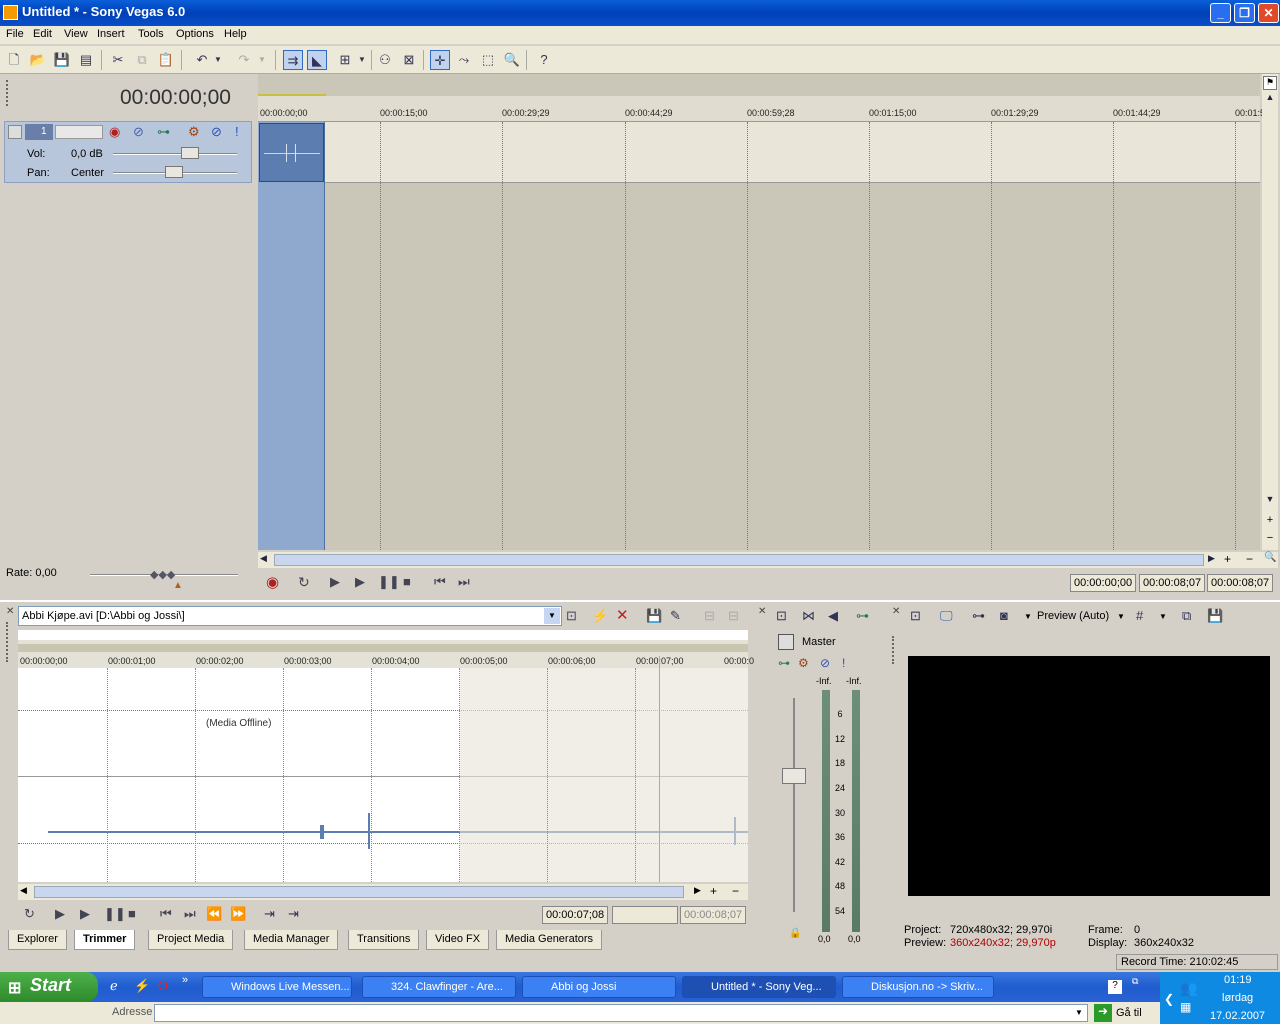 The image size is (1280, 1024). What do you see at coordinates (464, 60) in the screenshot?
I see `envelope-tool-icon: ⤳` at bounding box center [464, 60].